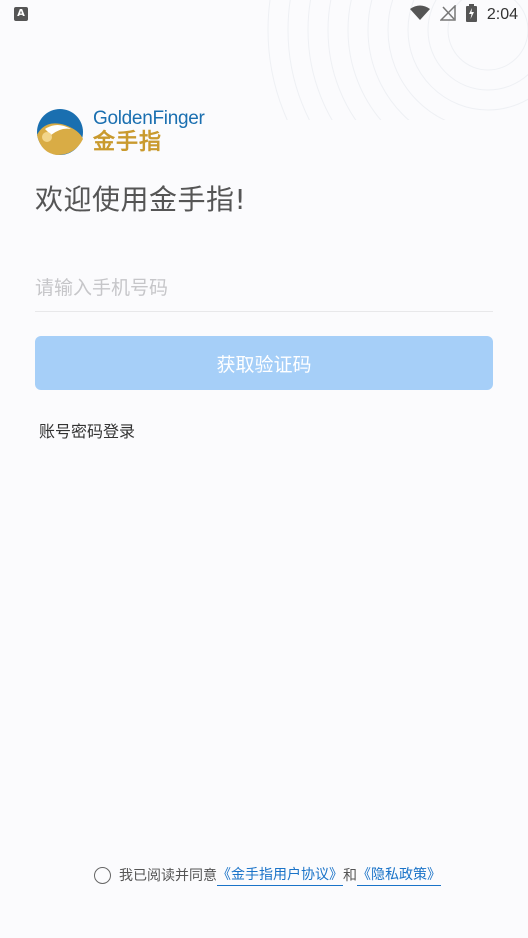 The height and width of the screenshot is (938, 528). I want to click on notification-icon: A, so click(21, 14).